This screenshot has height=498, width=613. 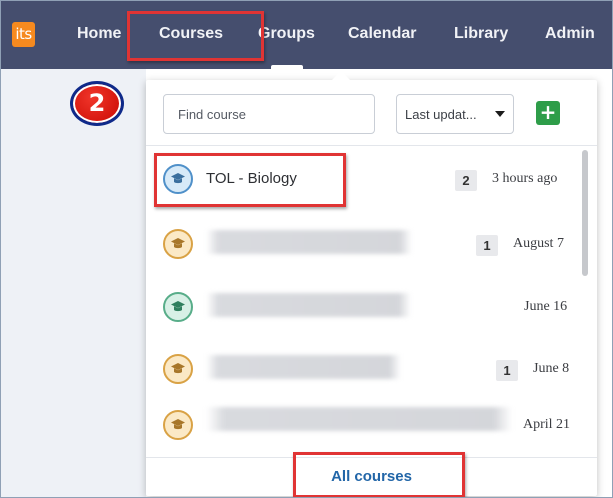 I want to click on nav-admin: Admin, so click(x=570, y=34).